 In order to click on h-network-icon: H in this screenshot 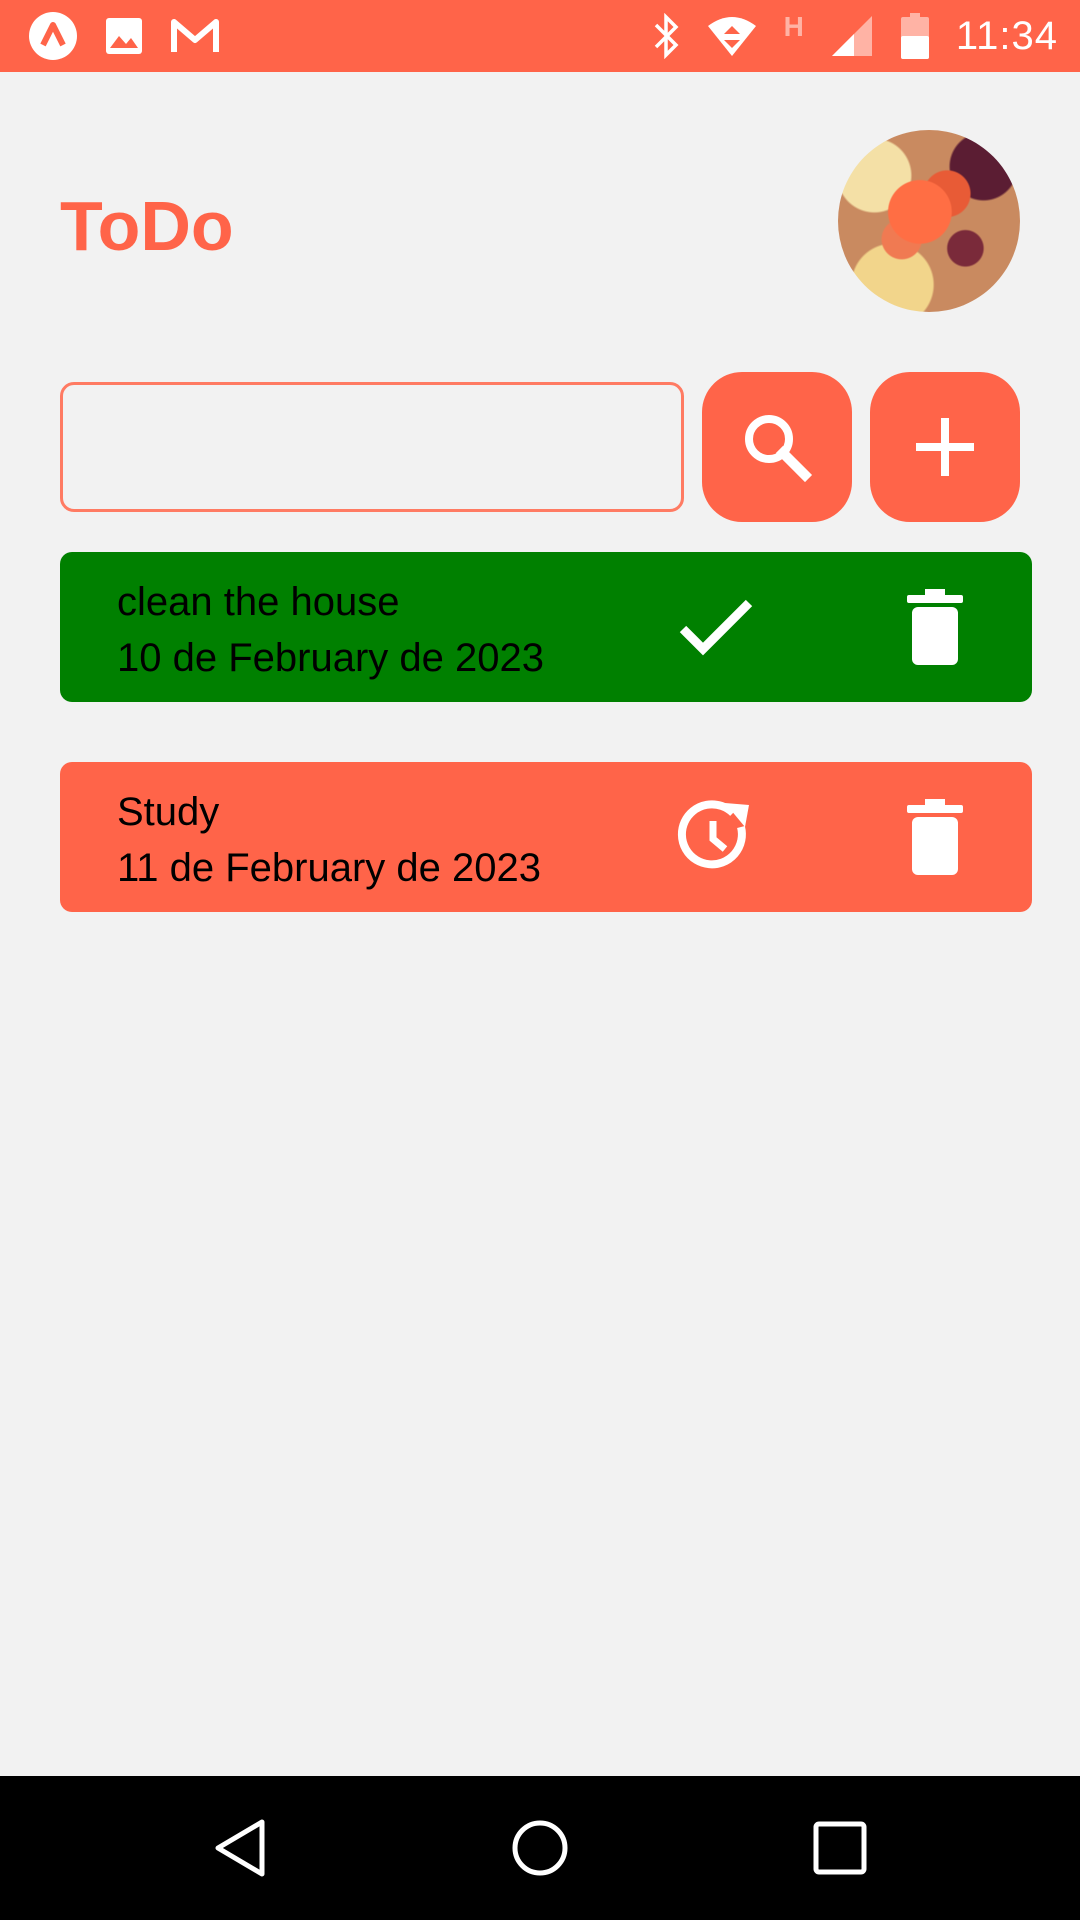, I will do `click(793, 26)`.